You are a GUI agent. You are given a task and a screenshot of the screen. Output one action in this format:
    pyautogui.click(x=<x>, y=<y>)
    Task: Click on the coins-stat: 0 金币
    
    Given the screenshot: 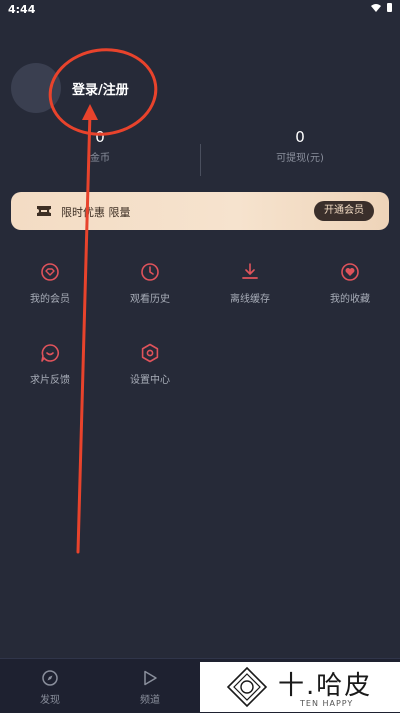 What is the action you would take?
    pyautogui.click(x=100, y=146)
    